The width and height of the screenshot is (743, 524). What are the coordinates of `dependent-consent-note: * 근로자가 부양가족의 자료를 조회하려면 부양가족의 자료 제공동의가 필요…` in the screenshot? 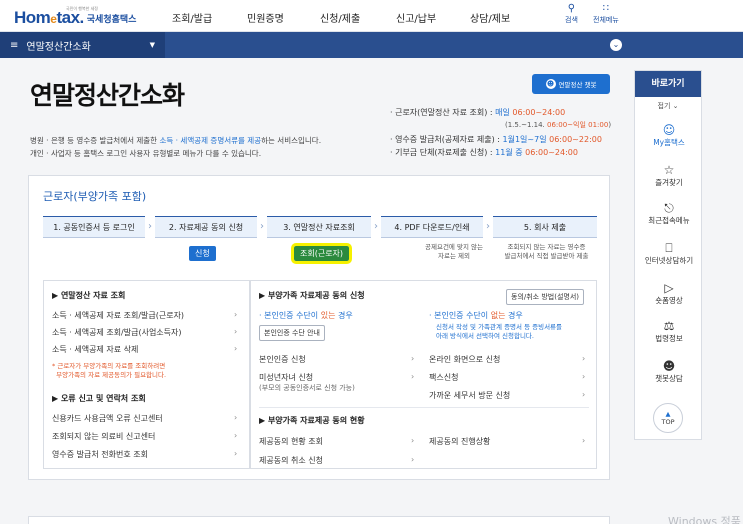 It's located at (109, 370).